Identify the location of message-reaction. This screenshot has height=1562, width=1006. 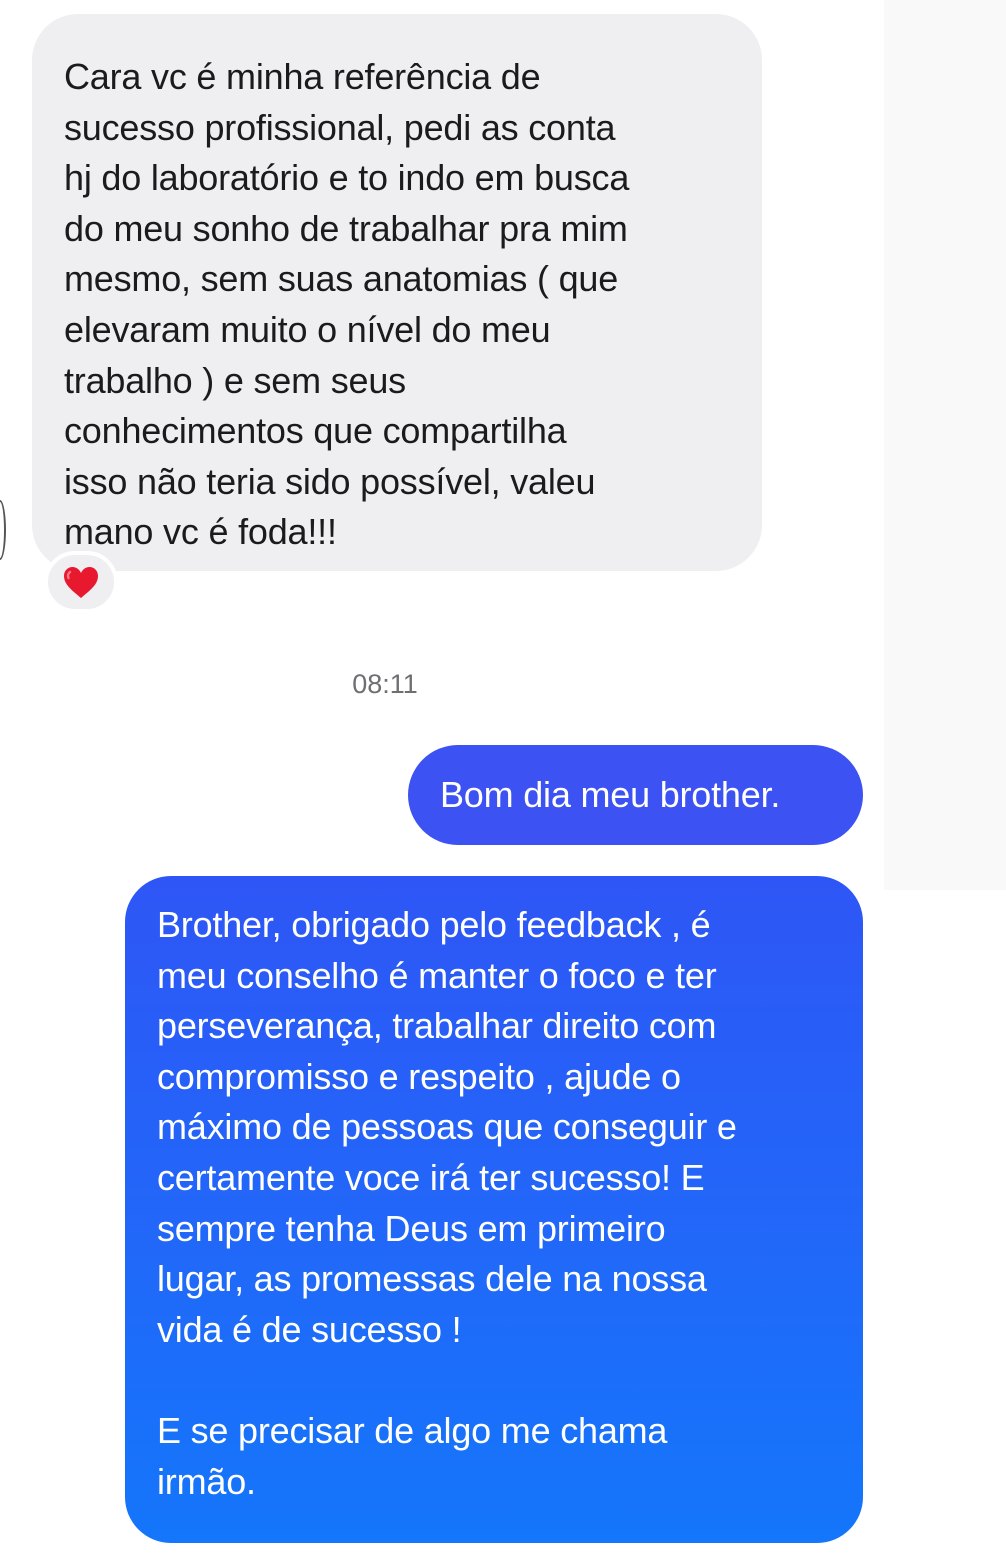
(81, 582).